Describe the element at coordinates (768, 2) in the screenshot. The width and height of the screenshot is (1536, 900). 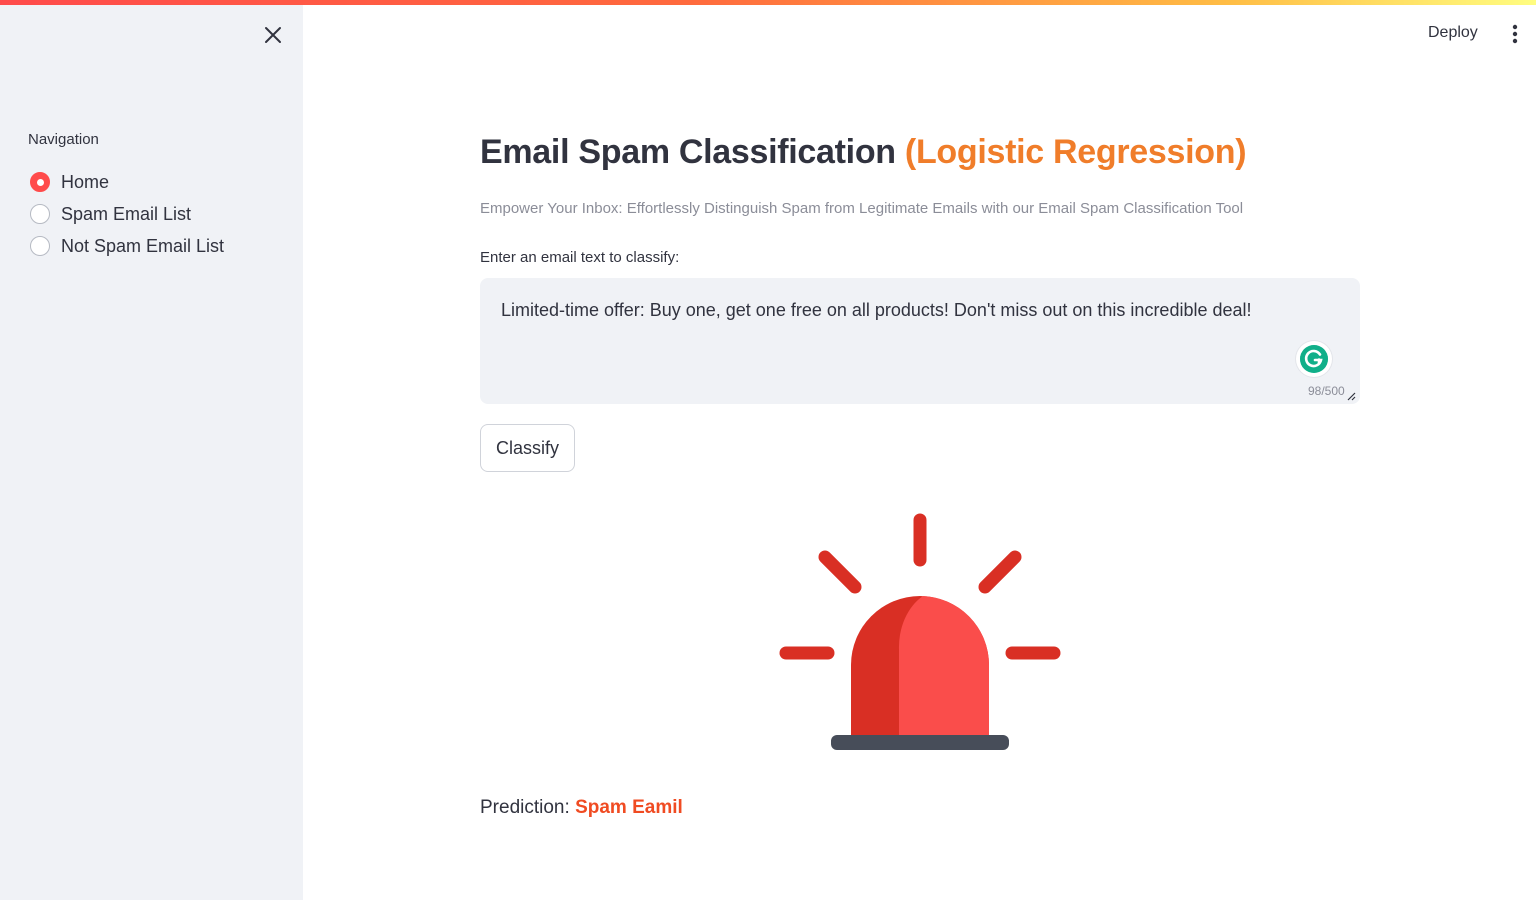
I see `top-decoration-bar` at that location.